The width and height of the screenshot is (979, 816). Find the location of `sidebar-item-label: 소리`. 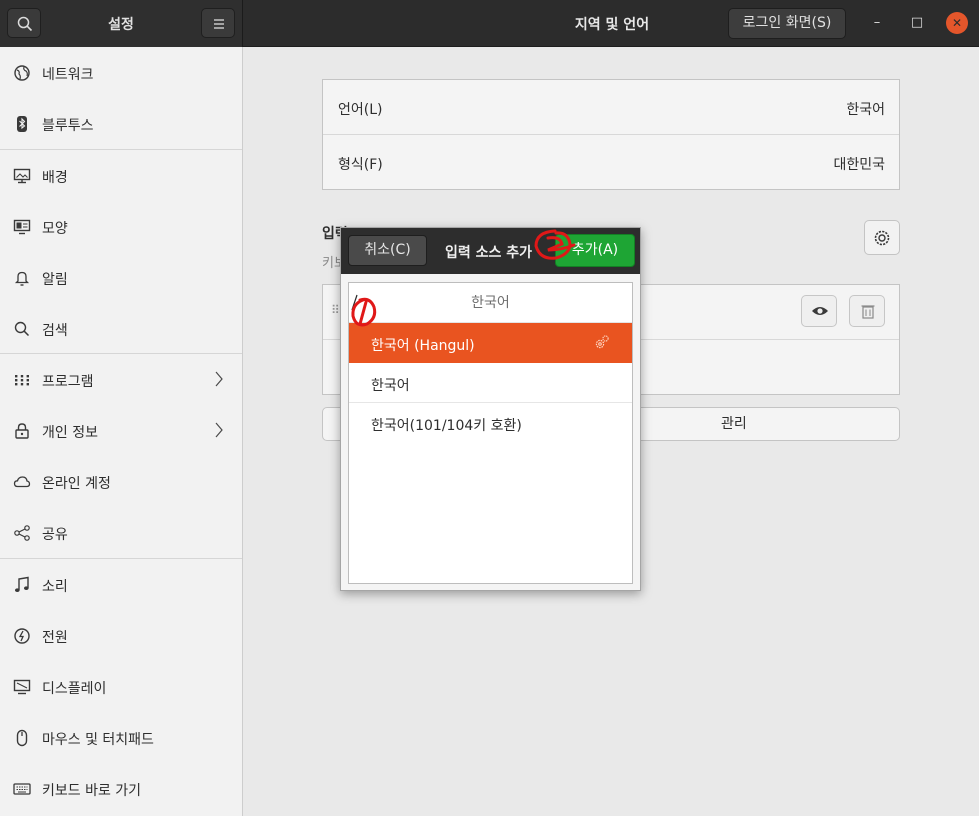

sidebar-item-label: 소리 is located at coordinates (55, 587).